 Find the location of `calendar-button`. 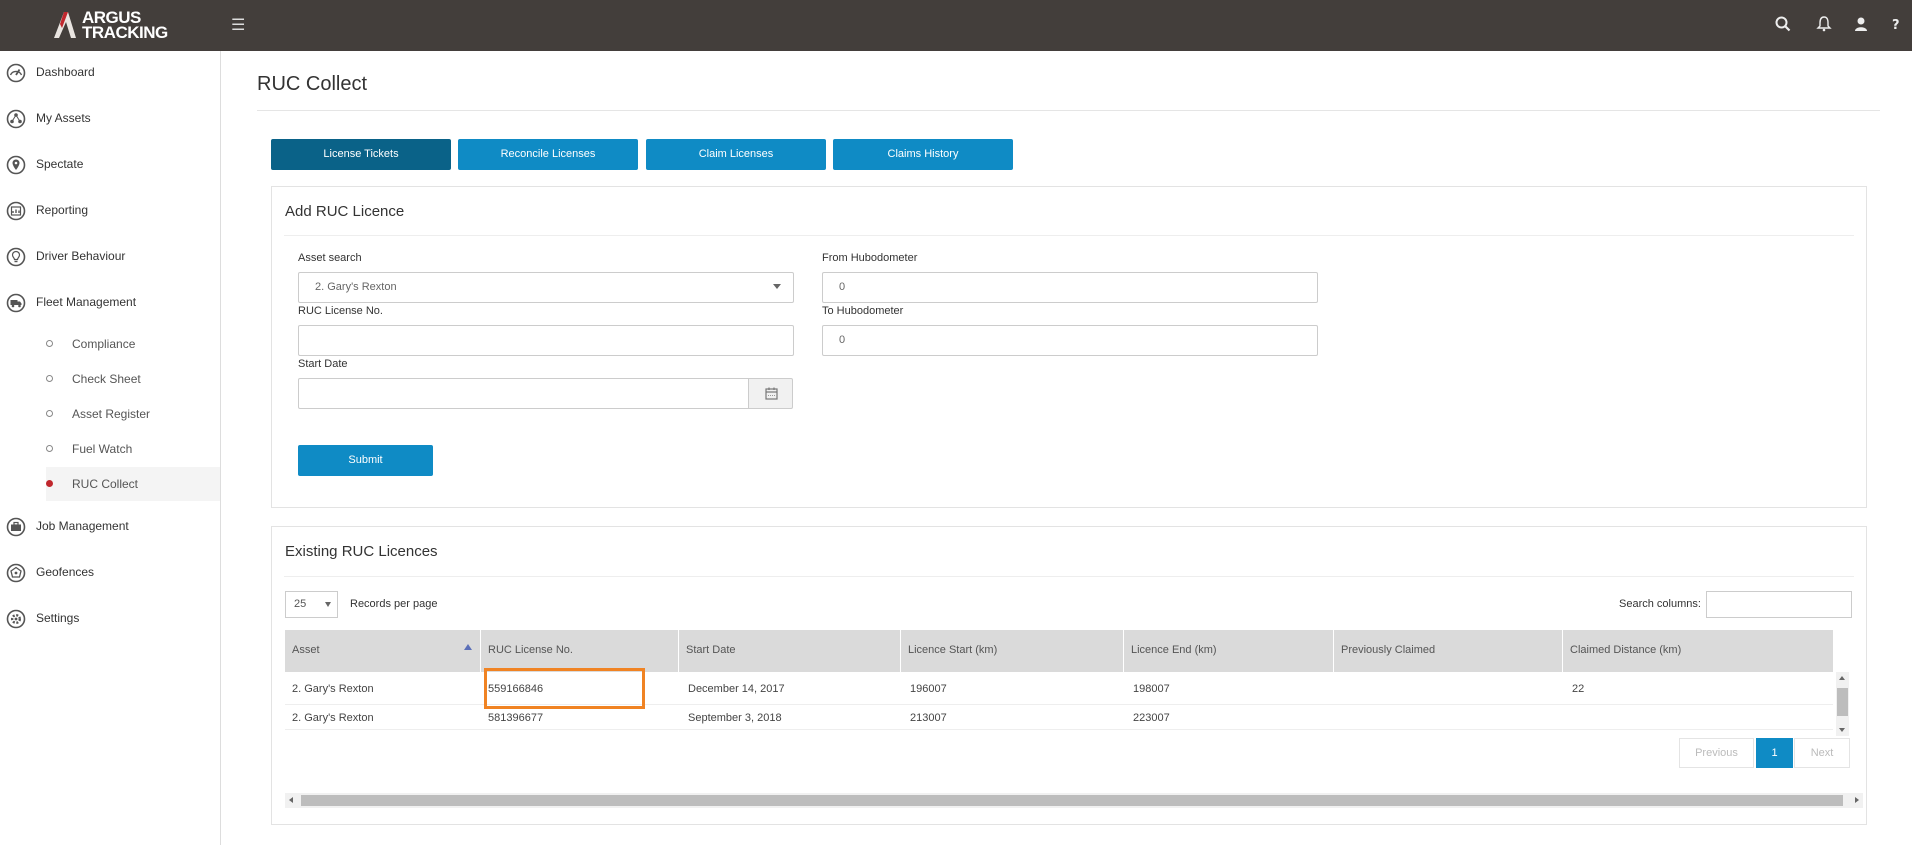

calendar-button is located at coordinates (770, 393).